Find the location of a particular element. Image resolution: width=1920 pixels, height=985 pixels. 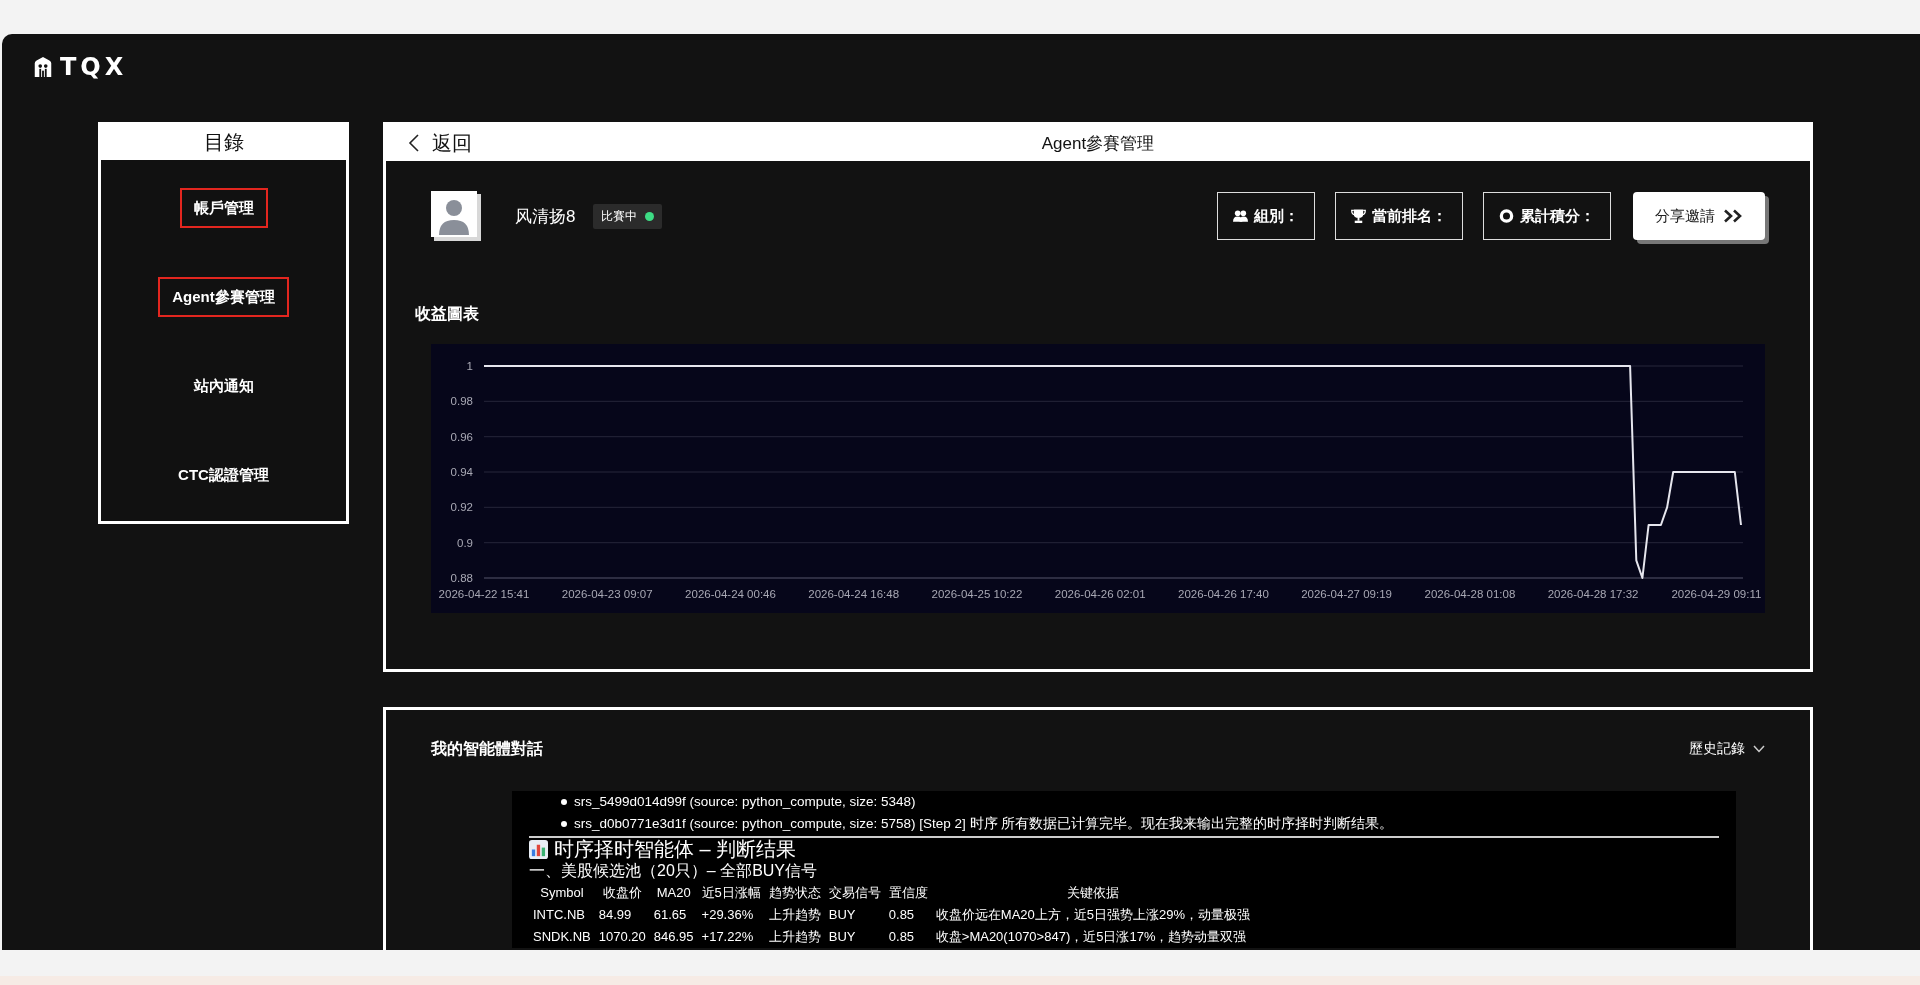

page-title: Agent參賽管理 is located at coordinates (1098, 143).